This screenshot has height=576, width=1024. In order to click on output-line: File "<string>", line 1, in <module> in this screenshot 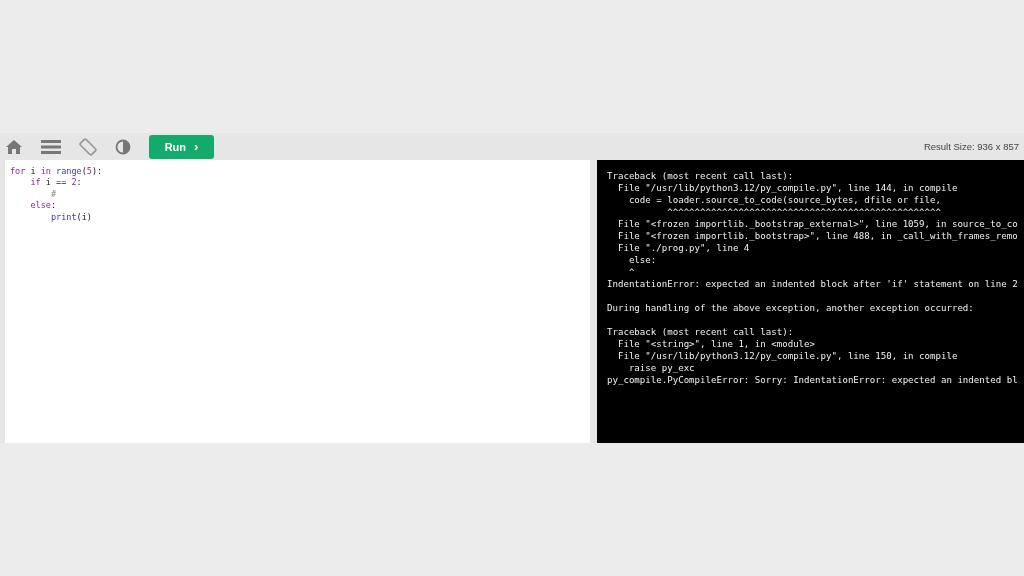, I will do `click(716, 344)`.